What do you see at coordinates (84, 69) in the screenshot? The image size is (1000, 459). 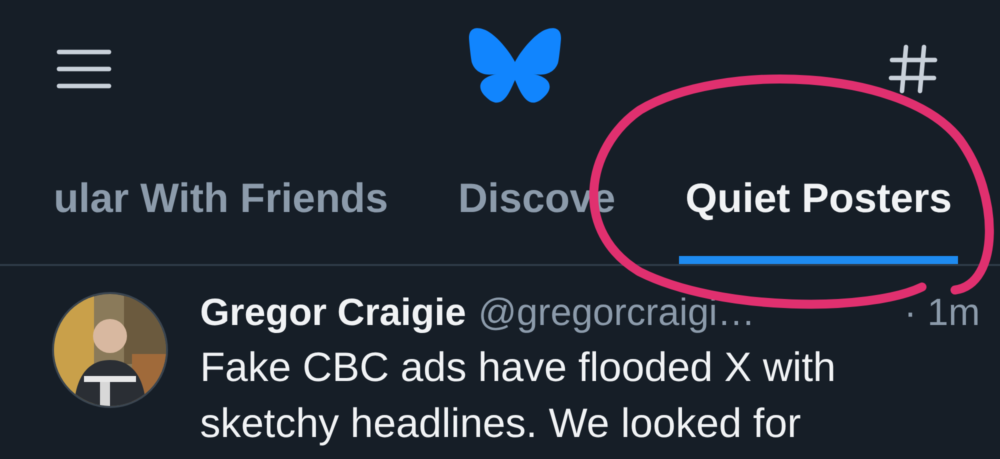 I see `menu-icon` at bounding box center [84, 69].